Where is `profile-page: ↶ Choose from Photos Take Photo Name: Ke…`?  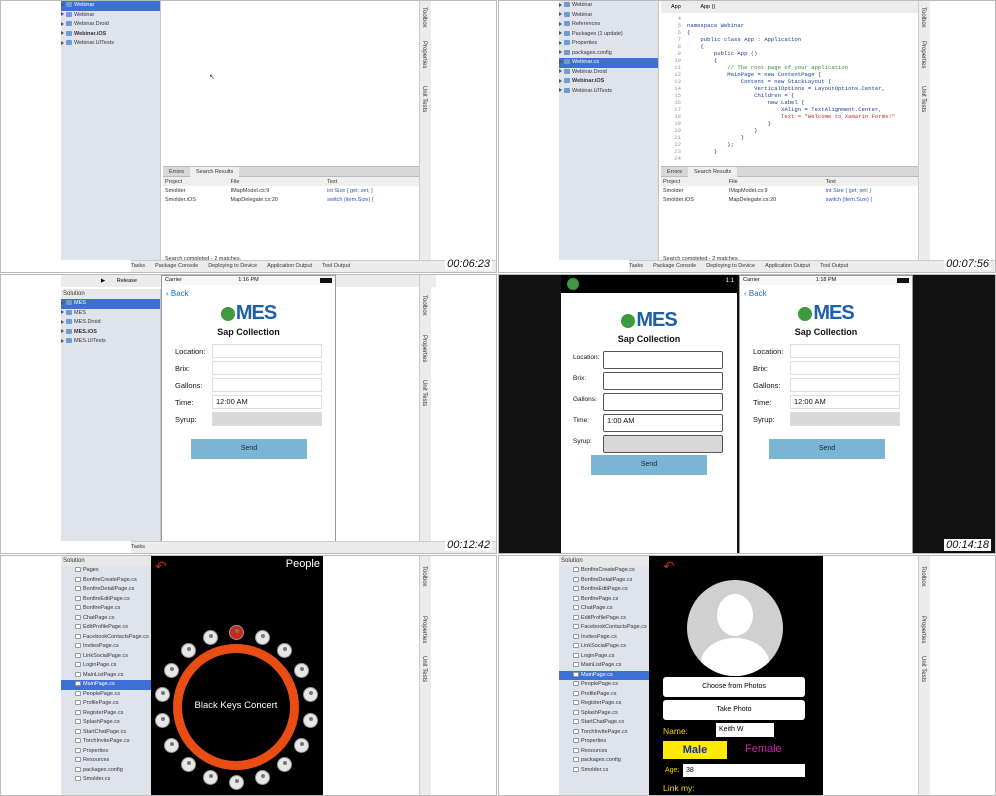
profile-page: ↶ Choose from Photos Take Photo Name: Ke… is located at coordinates (736, 675).